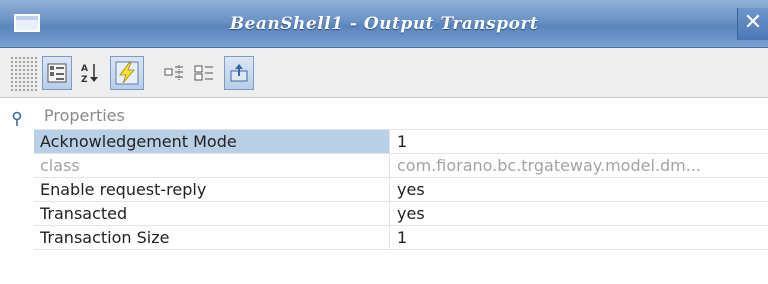 This screenshot has height=284, width=768. I want to click on property-name: Transacted, so click(212, 213).